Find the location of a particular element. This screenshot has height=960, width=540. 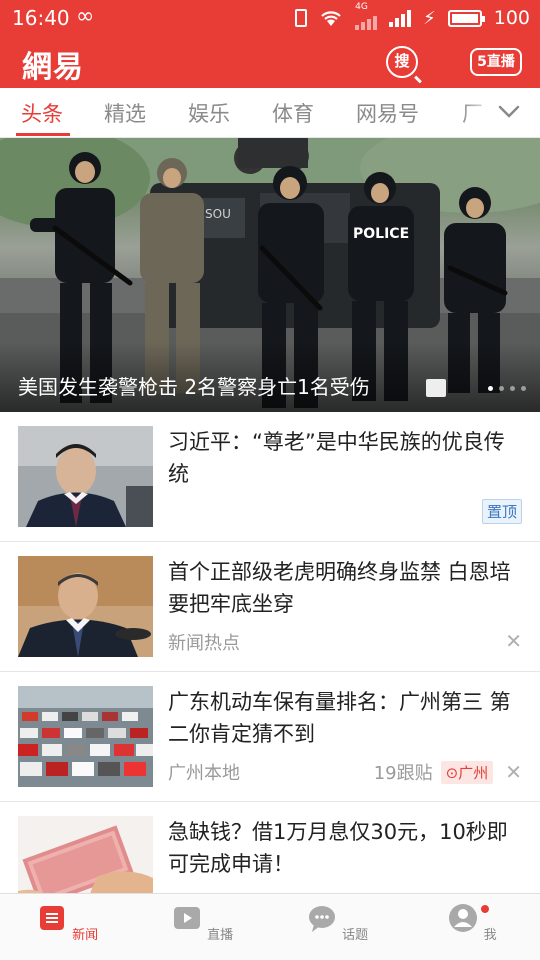

news-meta: 19跟贴 ⊙广州 ✕ is located at coordinates (448, 772).